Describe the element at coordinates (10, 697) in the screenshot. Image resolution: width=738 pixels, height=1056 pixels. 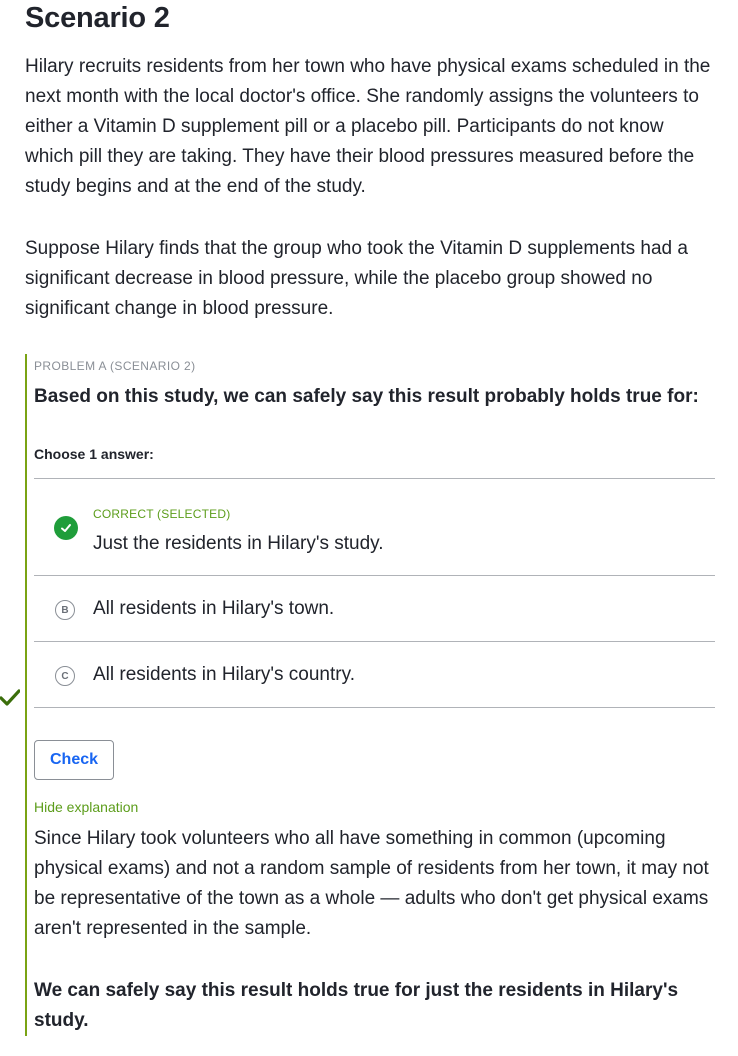
I see `side-checkmark-icon` at that location.